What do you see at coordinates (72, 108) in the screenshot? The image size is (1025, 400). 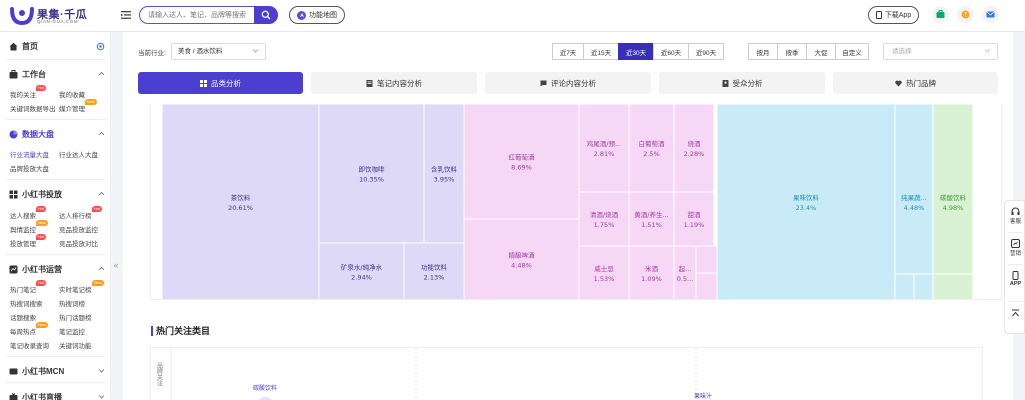 I see `sidebar-item-media-manage: 媒介管理` at bounding box center [72, 108].